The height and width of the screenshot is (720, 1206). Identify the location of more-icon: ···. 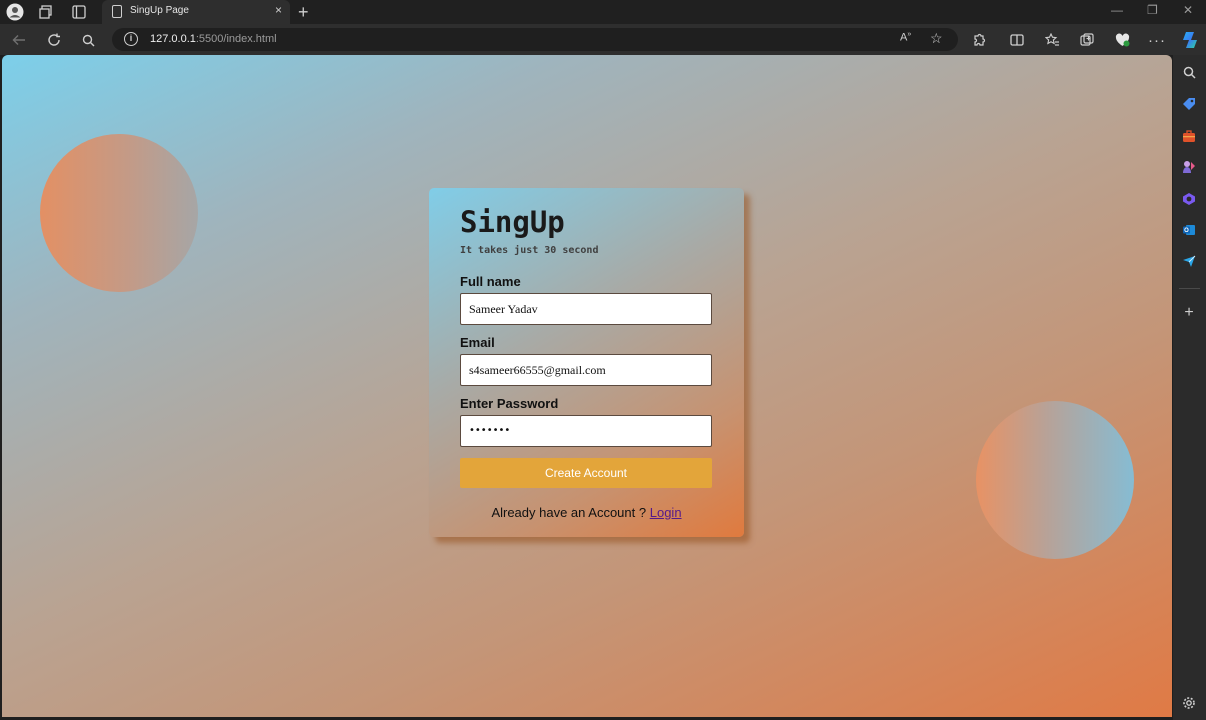
(1157, 40).